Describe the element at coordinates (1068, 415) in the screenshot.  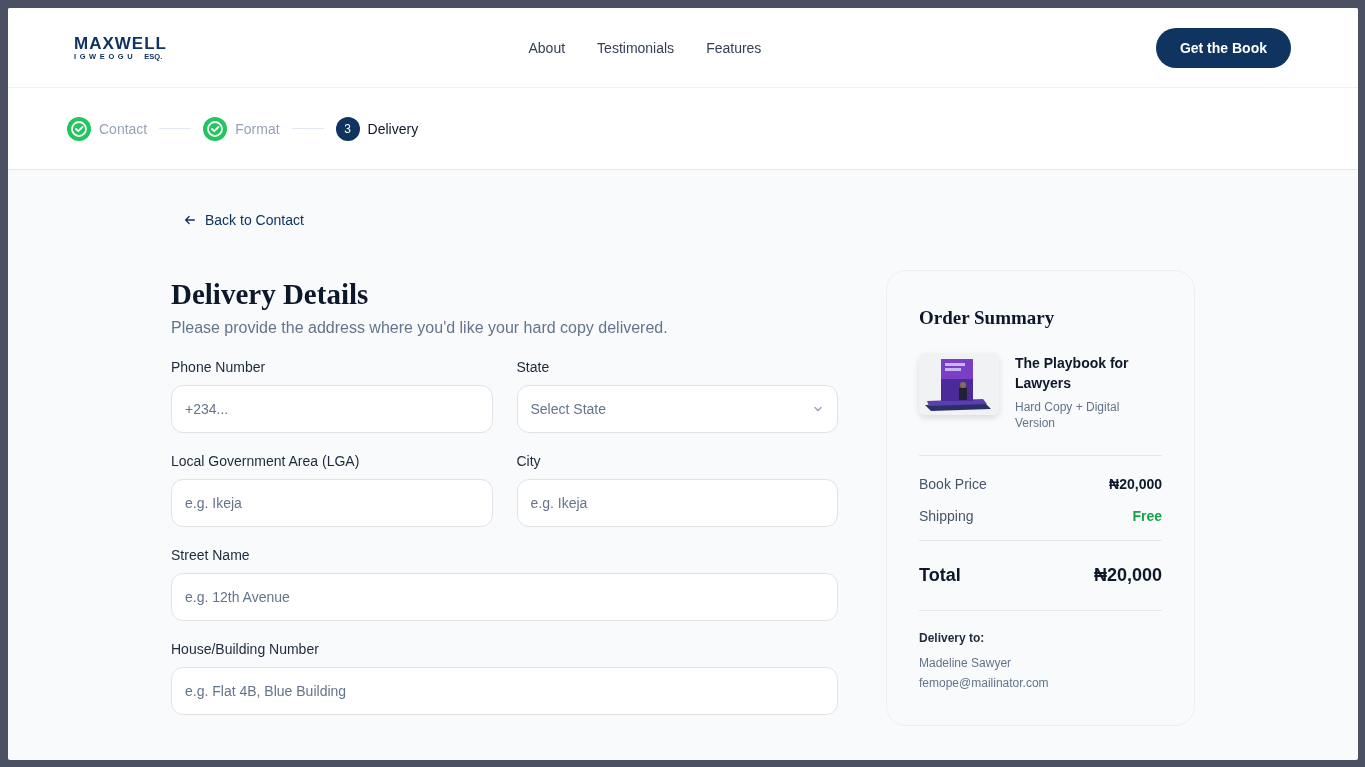
I see `product-variant: Hard Copy + Digital Version` at that location.